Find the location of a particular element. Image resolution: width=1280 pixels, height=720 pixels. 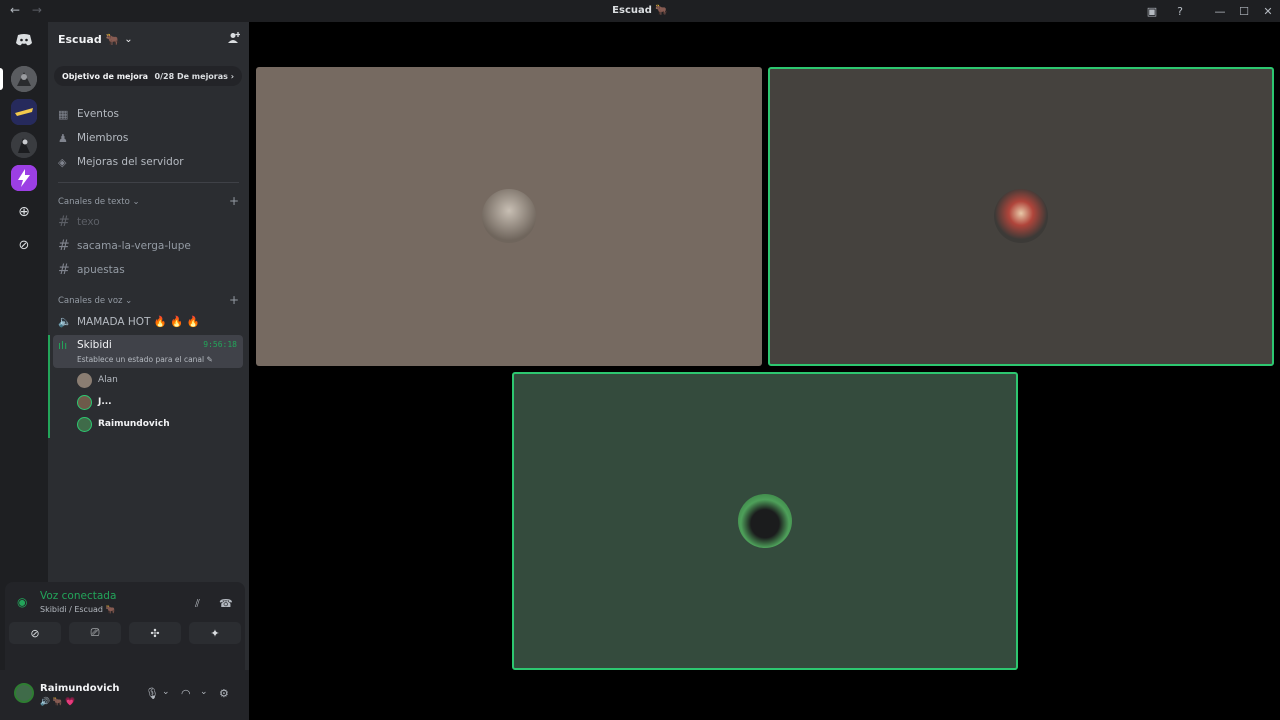

window-title: Escuad 🐂 is located at coordinates (640, 10).